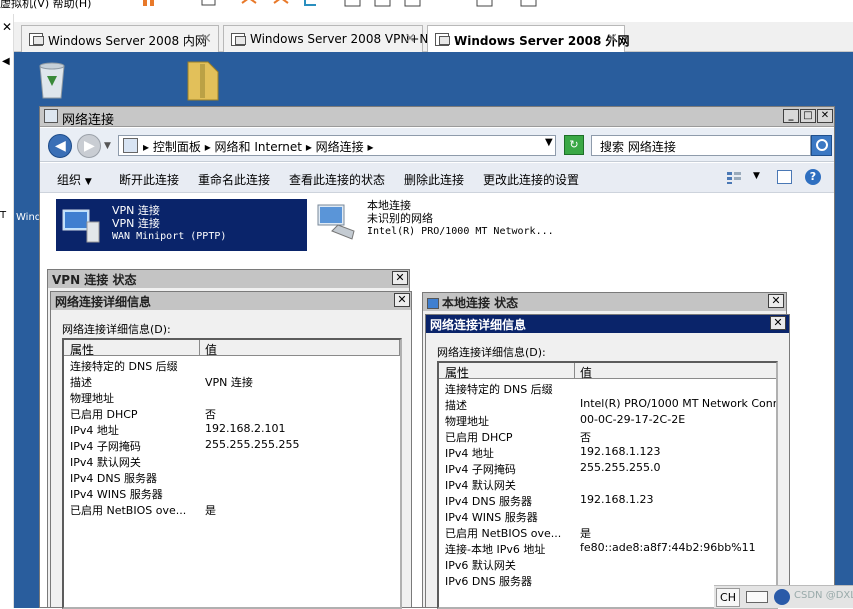 The width and height of the screenshot is (853, 609). I want to click on local-details-titlebar: 网络连接详细信息, so click(607, 324).